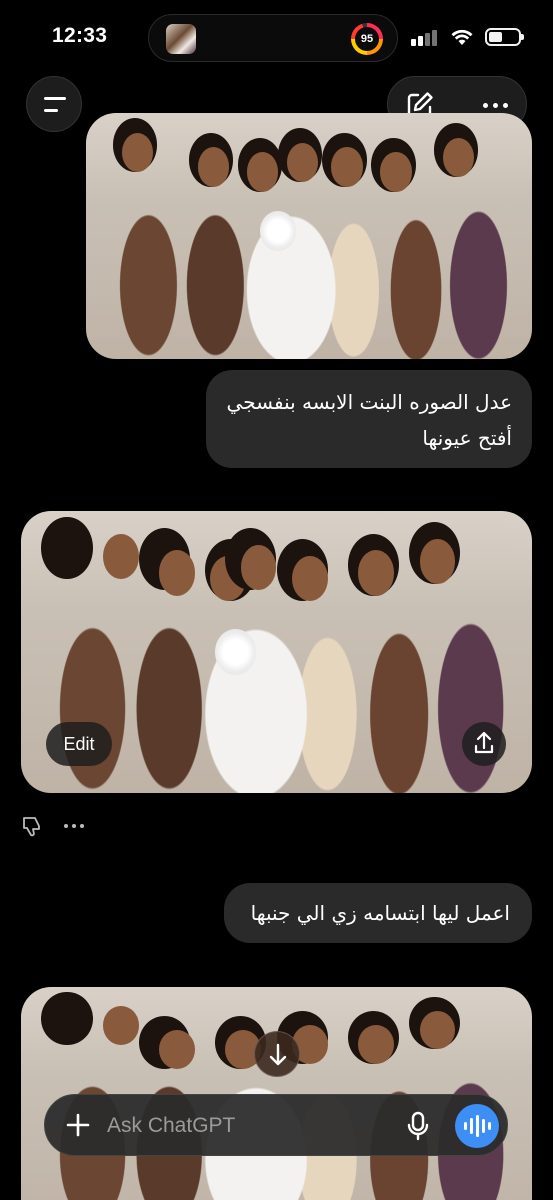 This screenshot has width=553, height=1200. I want to click on message-line: عدل الصوره البنت الابسه بنفسجي, so click(369, 402).